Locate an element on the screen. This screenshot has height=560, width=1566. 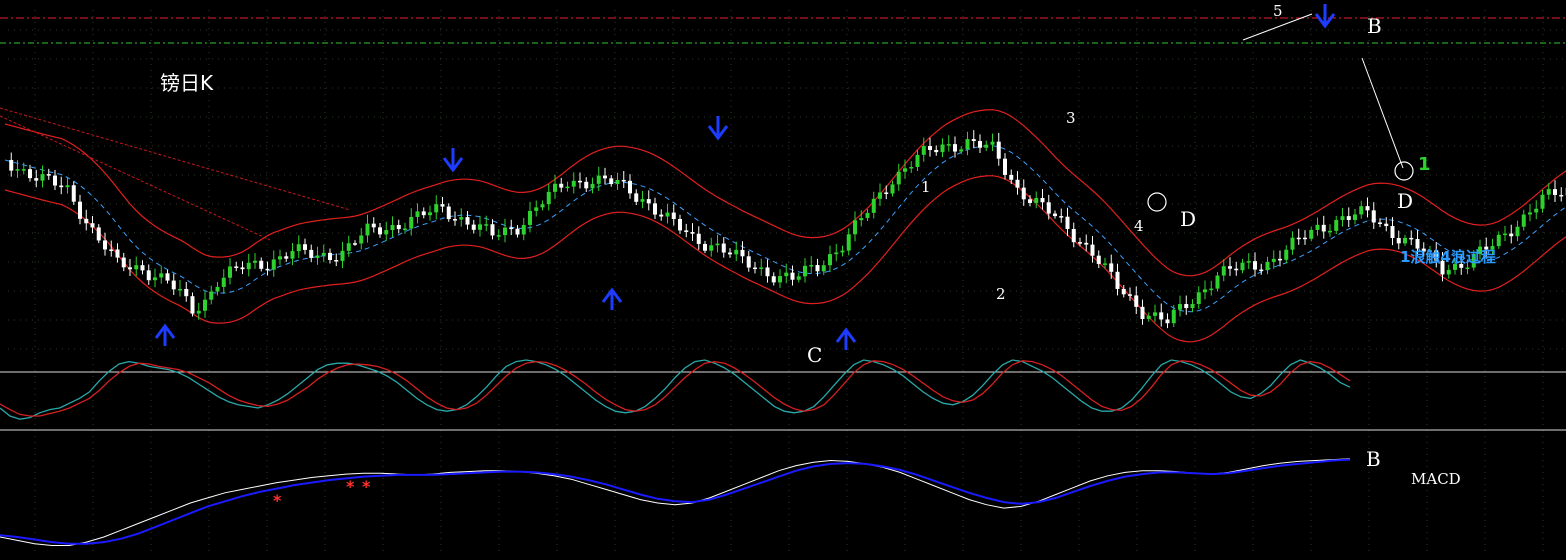
point-label-d-left: D is located at coordinates (1188, 219).